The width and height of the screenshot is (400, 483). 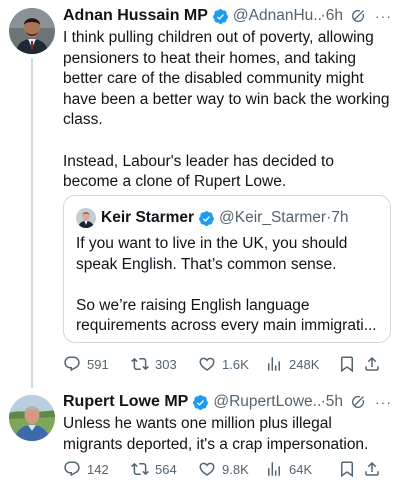 I want to click on repost-button: 564, so click(x=164, y=469).